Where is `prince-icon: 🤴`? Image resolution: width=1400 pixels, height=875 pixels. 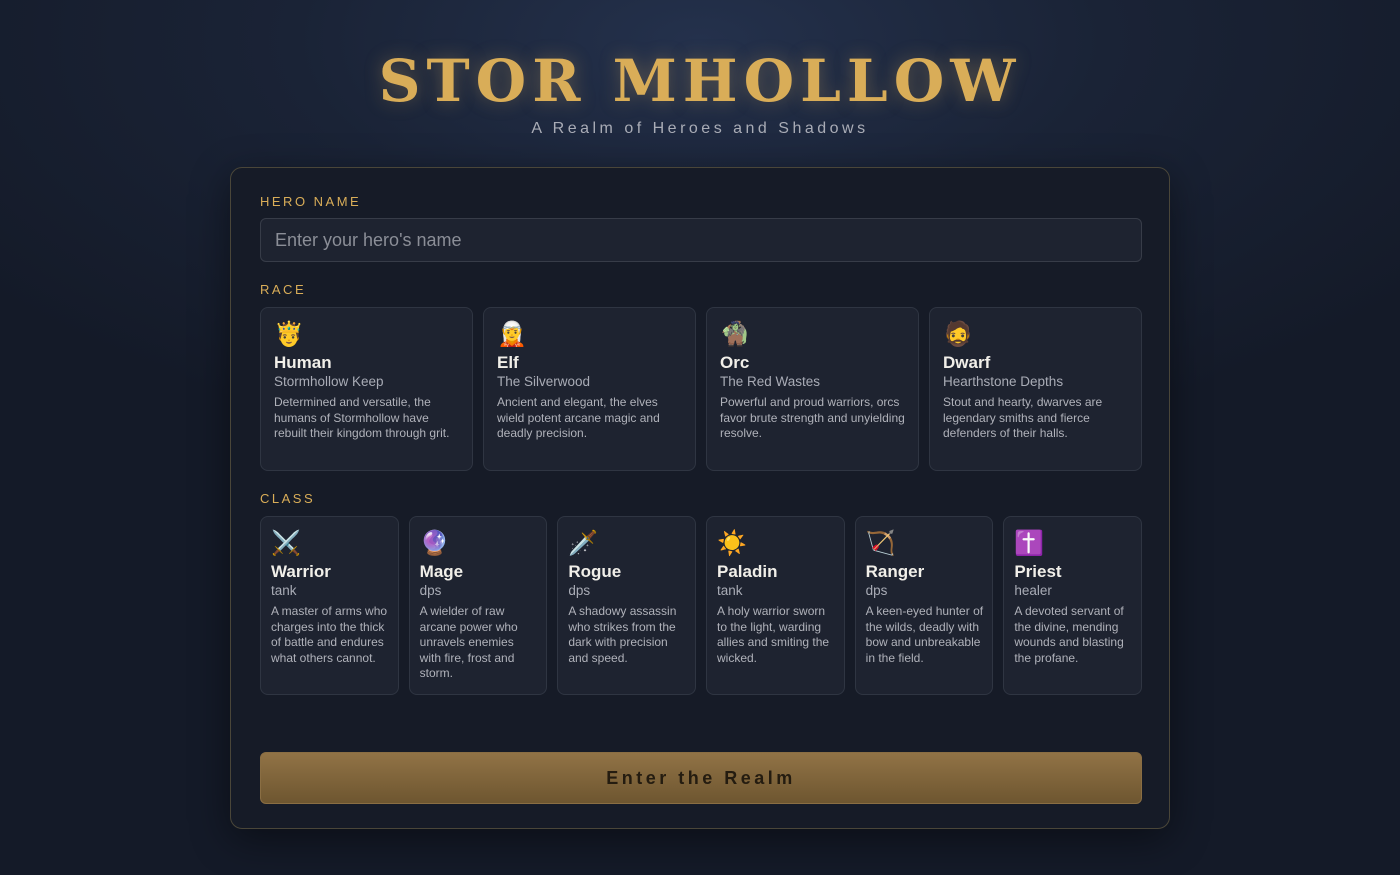
prince-icon: 🤴 is located at coordinates (289, 334).